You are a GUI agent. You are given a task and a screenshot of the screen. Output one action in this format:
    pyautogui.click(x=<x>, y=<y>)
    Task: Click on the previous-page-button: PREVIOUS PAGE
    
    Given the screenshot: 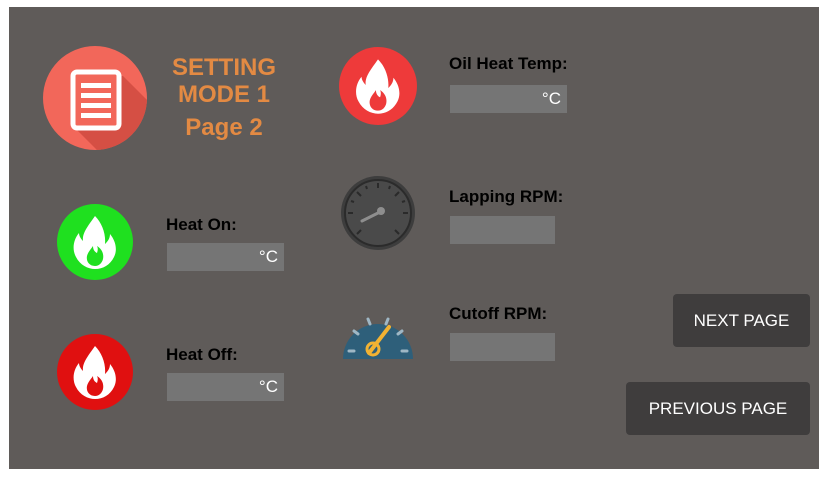 What is the action you would take?
    pyautogui.click(x=718, y=408)
    